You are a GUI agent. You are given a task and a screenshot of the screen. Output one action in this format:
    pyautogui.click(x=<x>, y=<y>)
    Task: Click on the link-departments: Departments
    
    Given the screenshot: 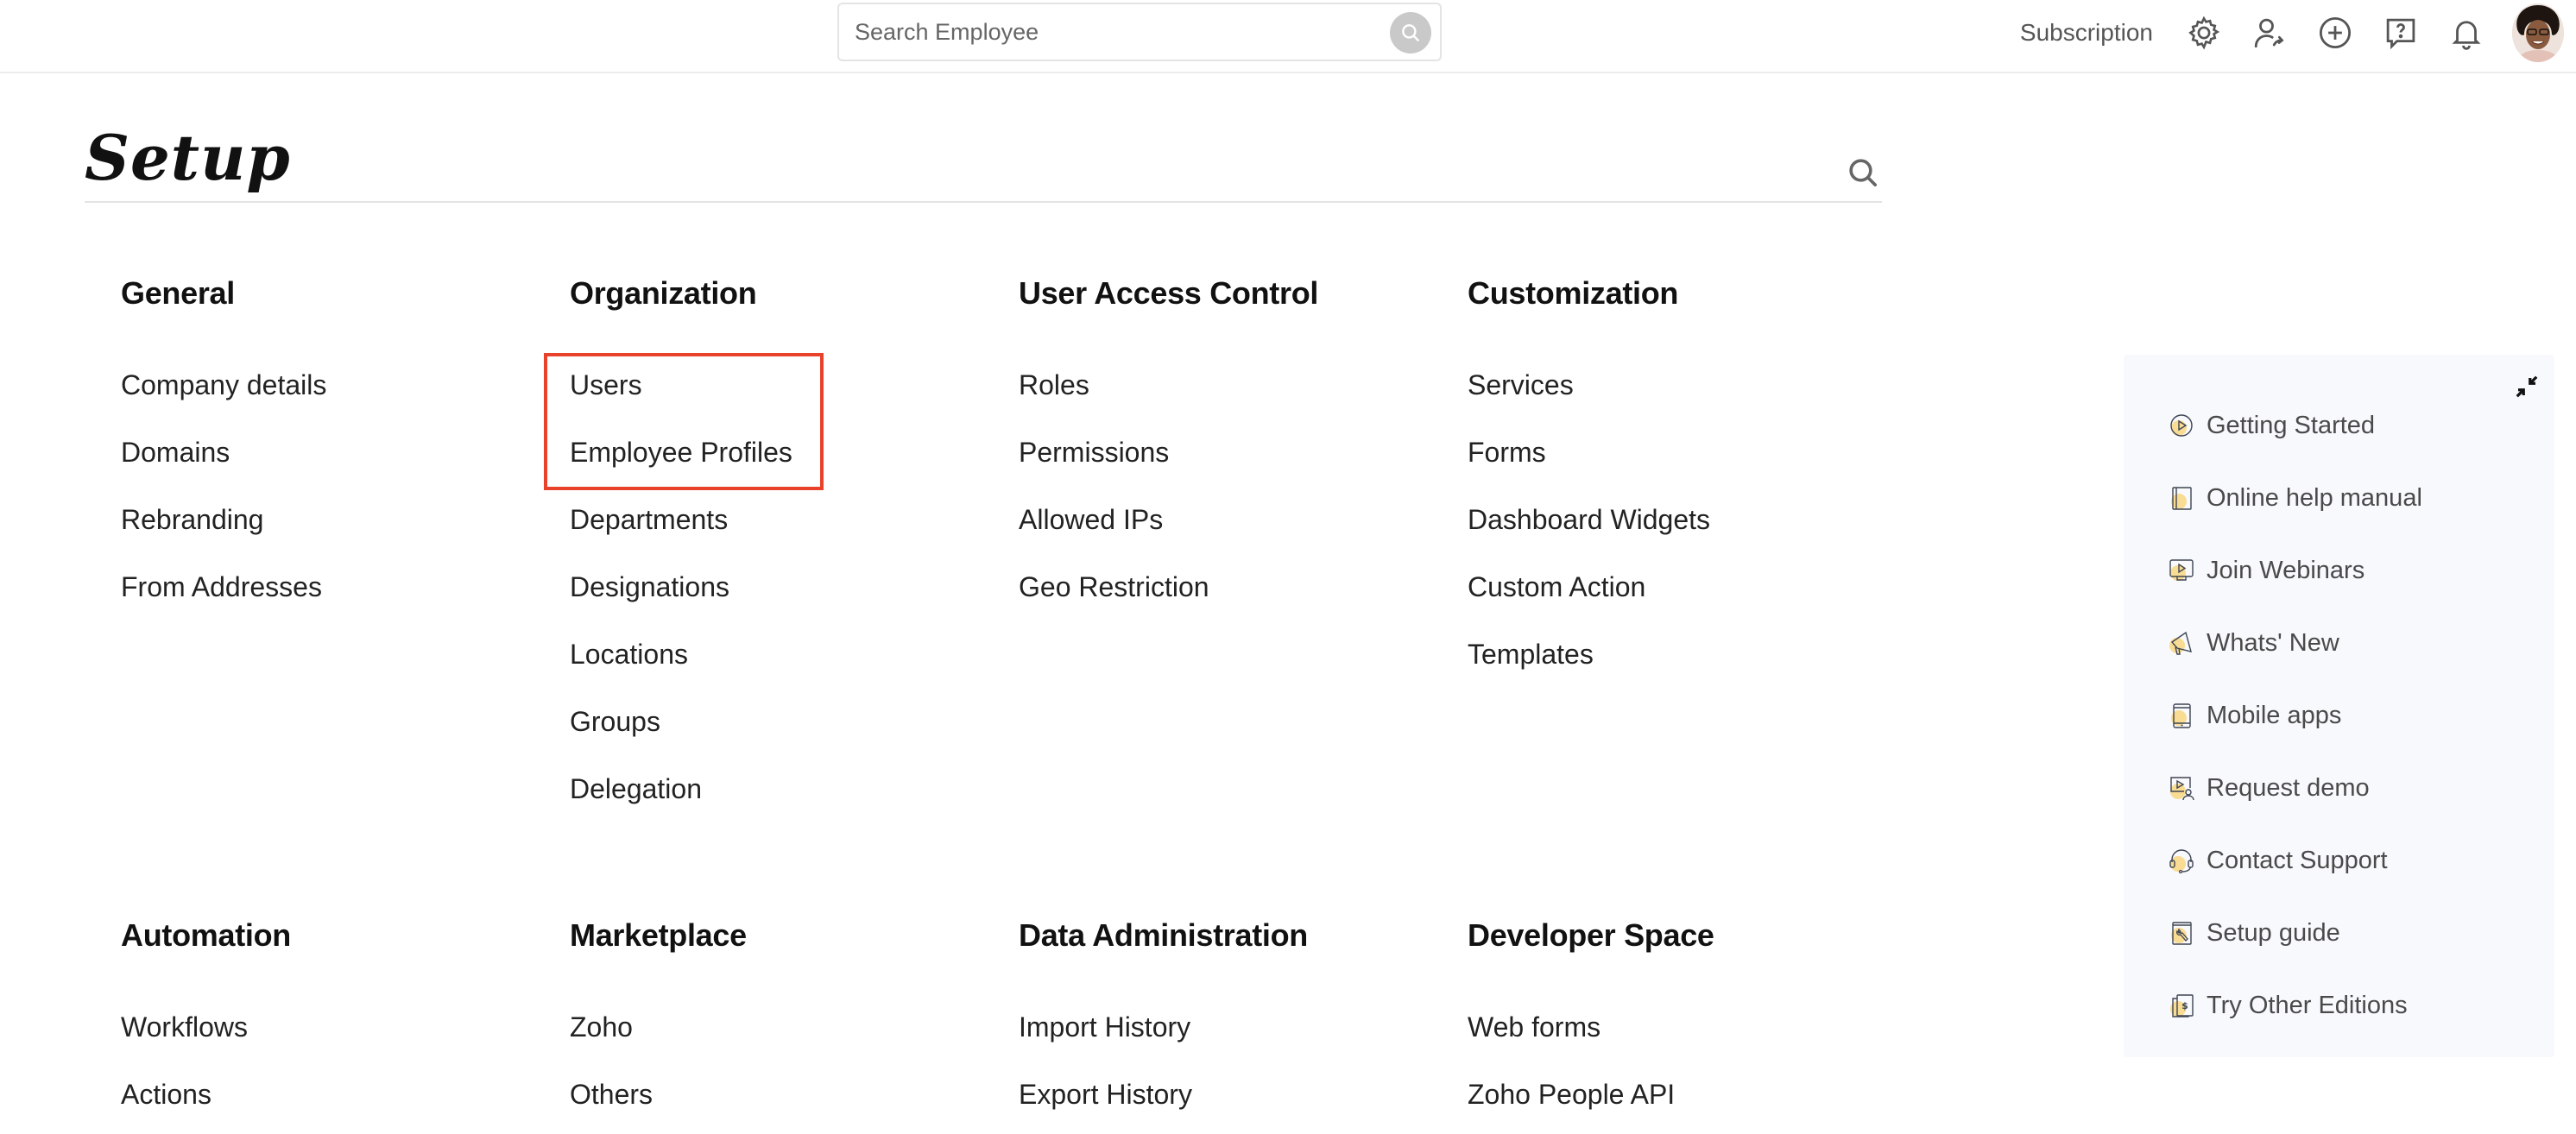 What is the action you would take?
    pyautogui.click(x=681, y=531)
    